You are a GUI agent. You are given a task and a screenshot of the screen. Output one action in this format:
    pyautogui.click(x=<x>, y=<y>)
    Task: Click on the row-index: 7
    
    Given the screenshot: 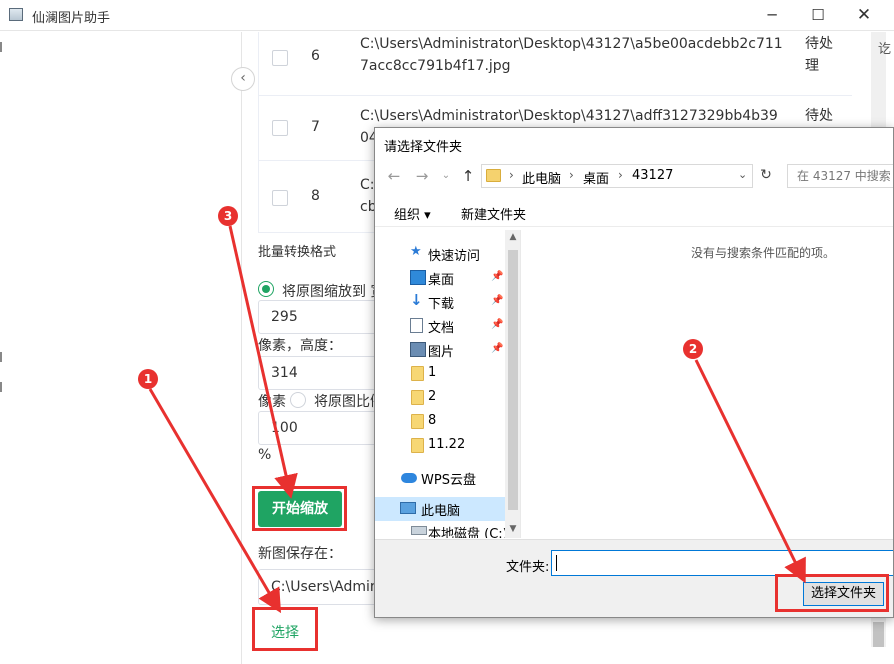 What is the action you would take?
    pyautogui.click(x=315, y=127)
    